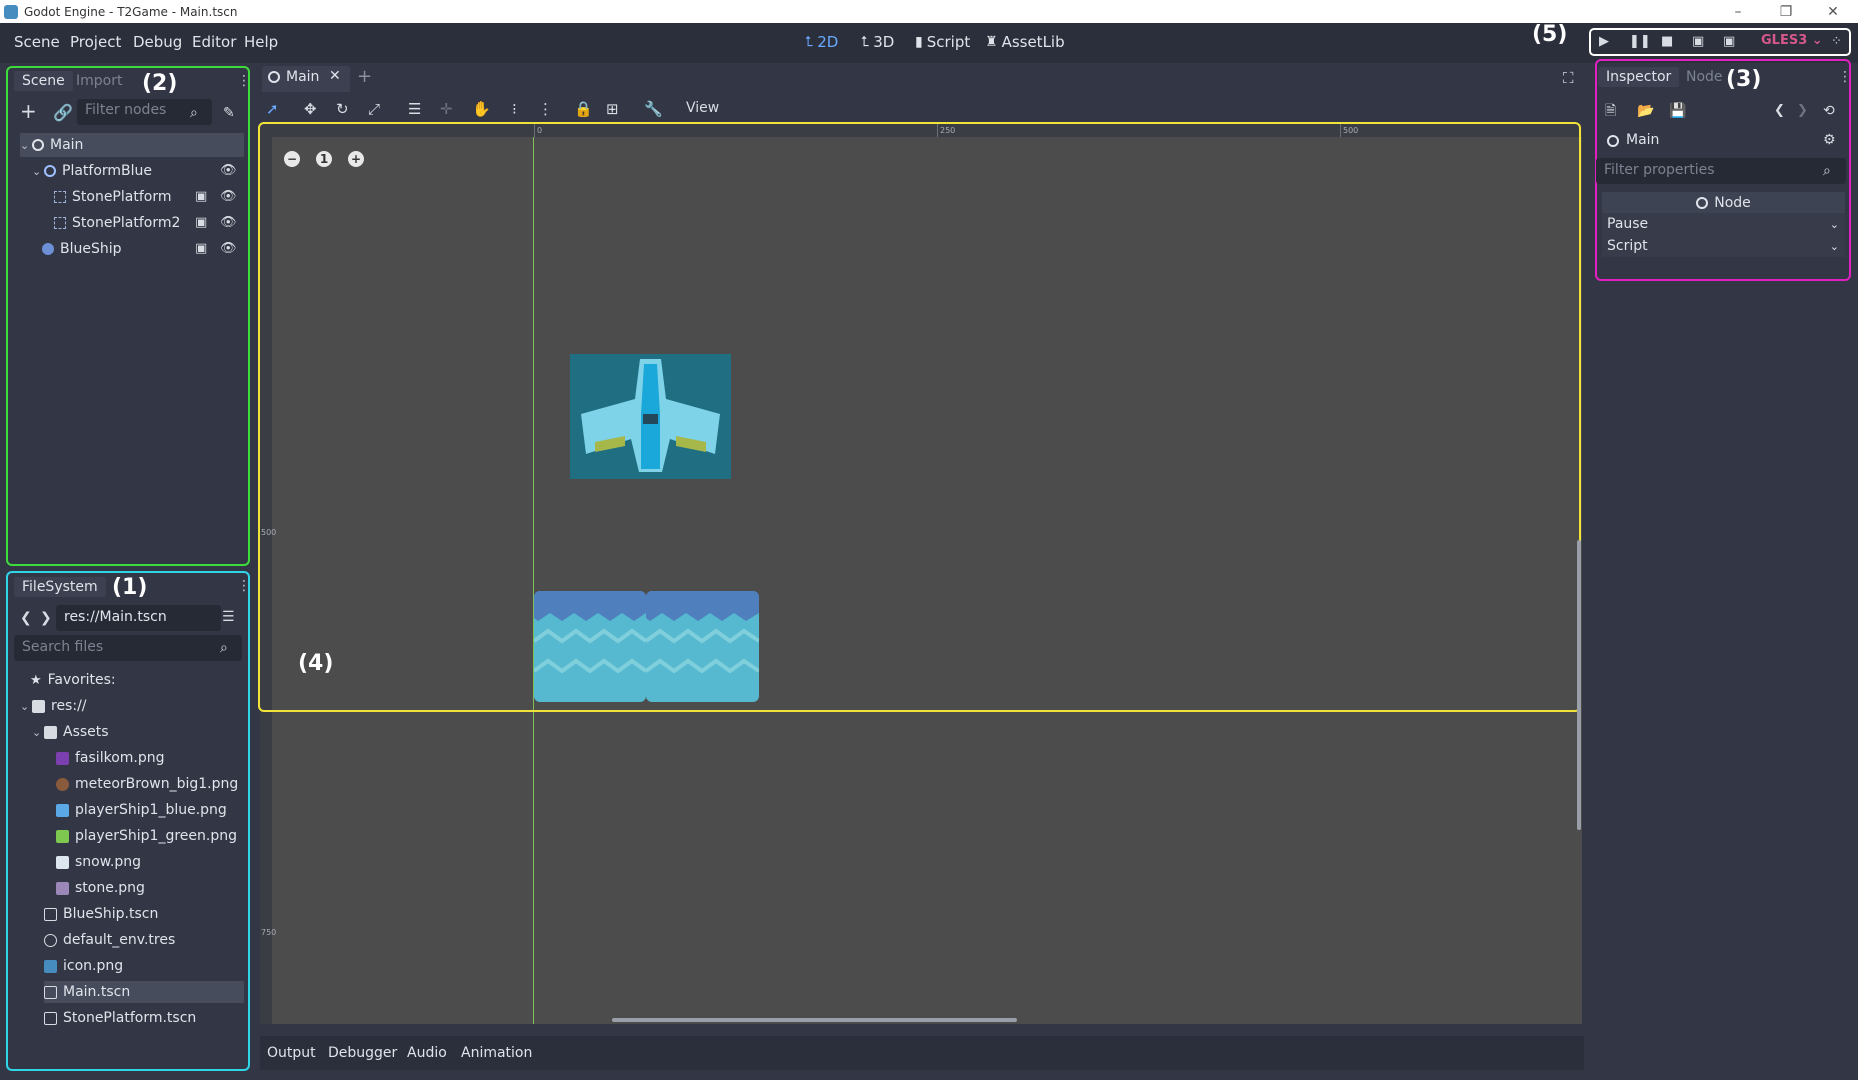 This screenshot has width=1858, height=1080. I want to click on tree-item-main: ⌄ Main, so click(132, 145).